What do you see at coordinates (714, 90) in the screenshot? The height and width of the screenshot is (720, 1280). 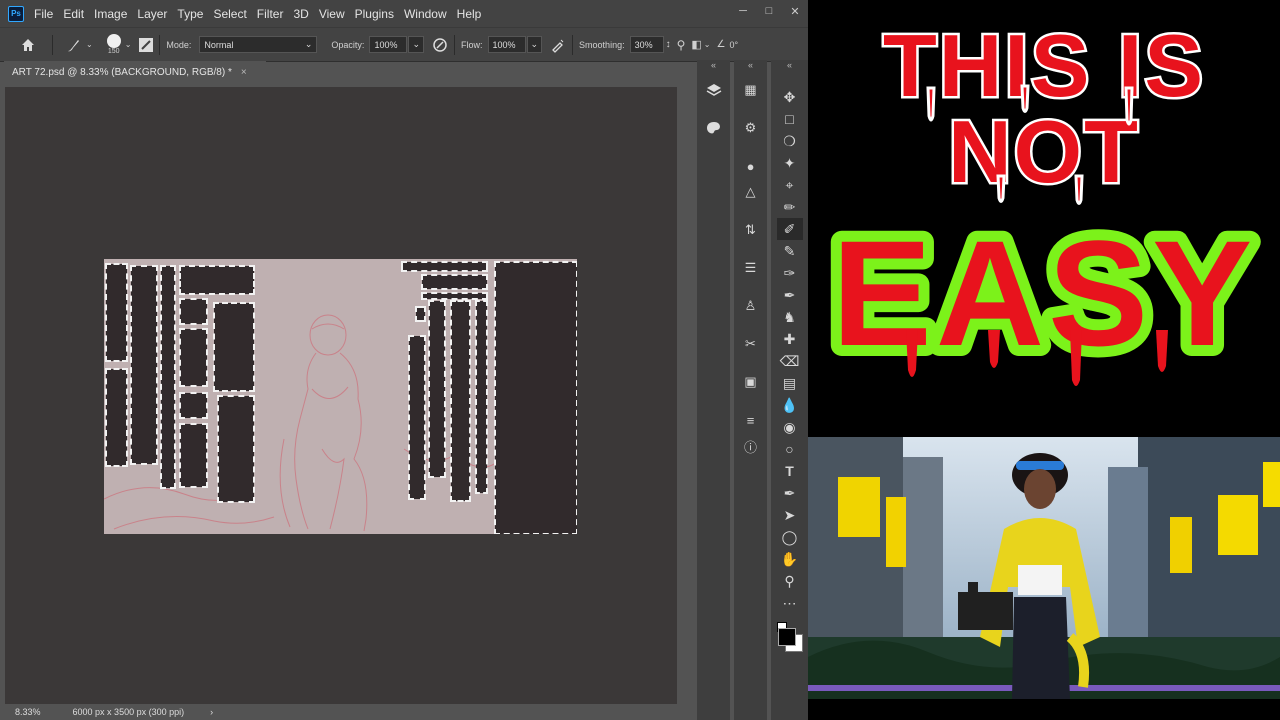 I see `layers-icon` at bounding box center [714, 90].